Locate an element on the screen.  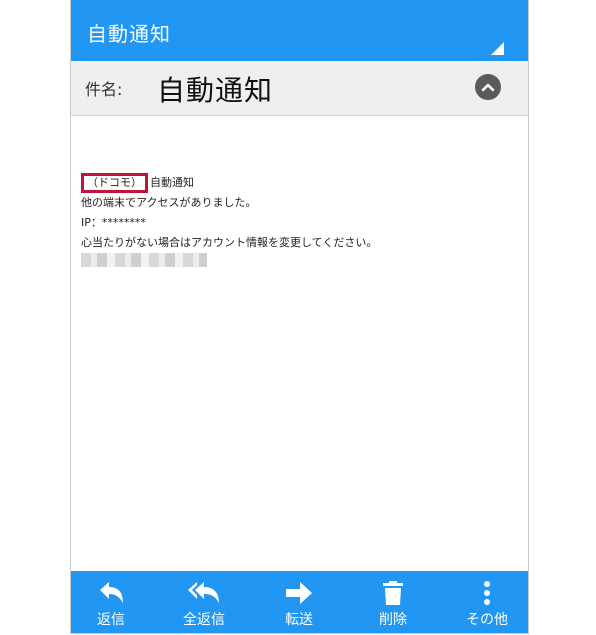
reply-all-button: 全返信 is located at coordinates (204, 602).